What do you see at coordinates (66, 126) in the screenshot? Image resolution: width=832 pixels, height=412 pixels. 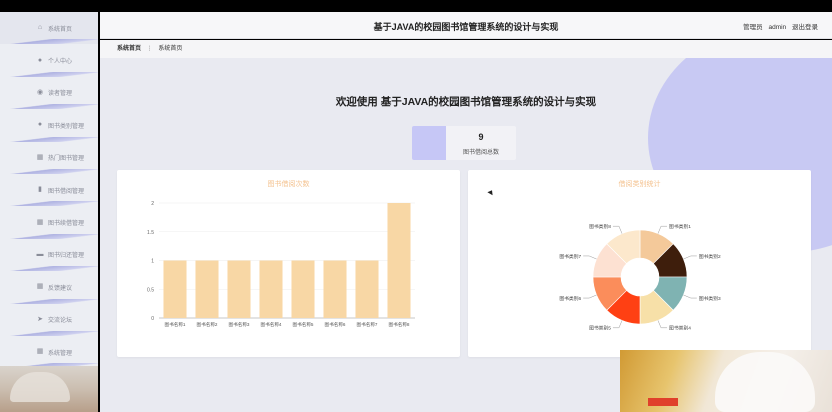 I see `sidebar-item-label: 图书类别管理` at bounding box center [66, 126].